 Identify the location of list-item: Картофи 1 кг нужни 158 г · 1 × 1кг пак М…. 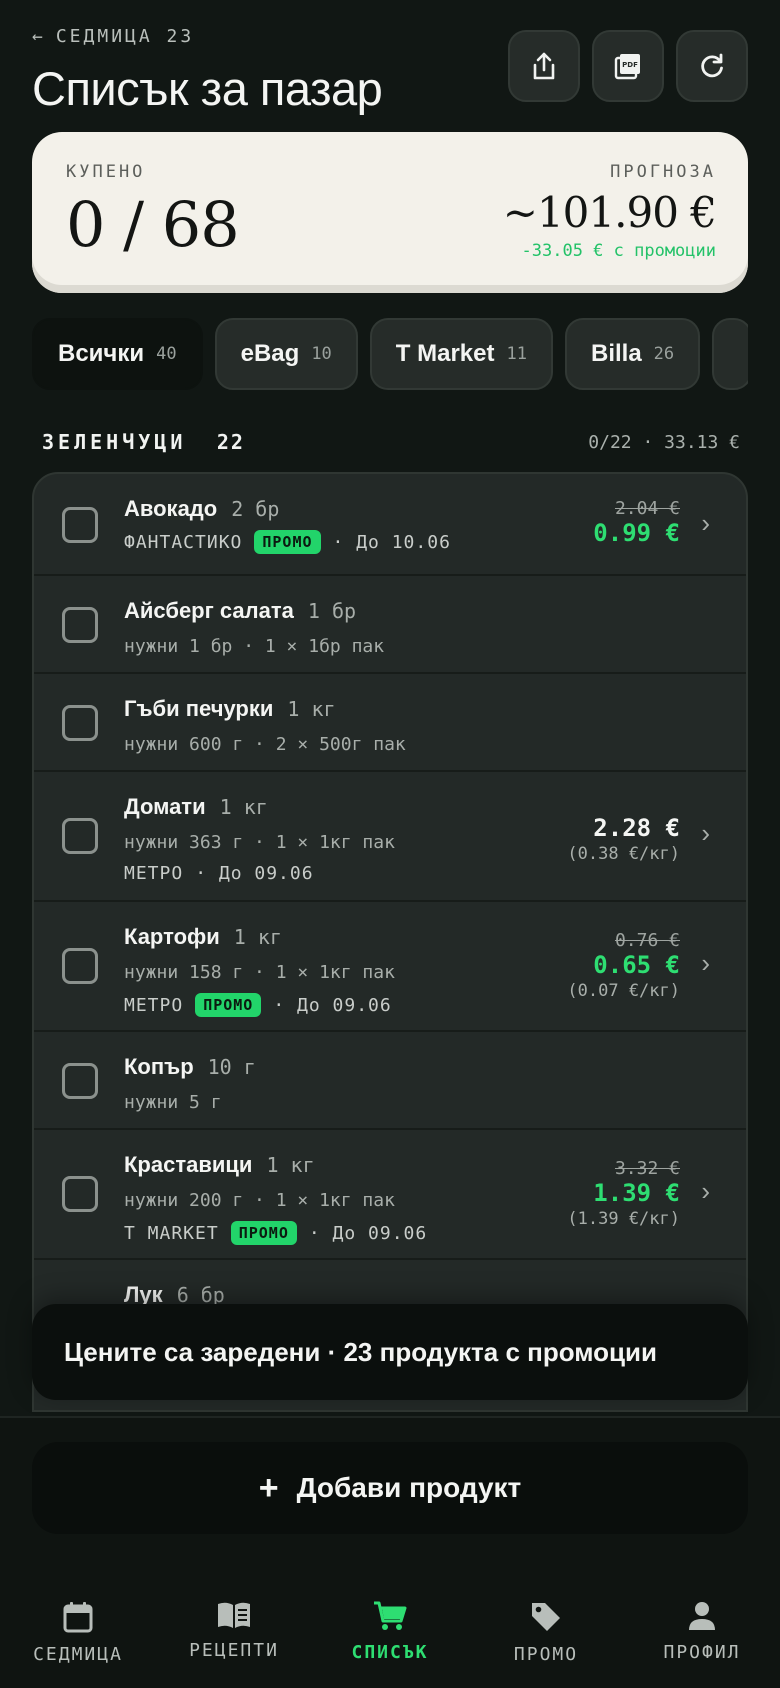
(390, 967).